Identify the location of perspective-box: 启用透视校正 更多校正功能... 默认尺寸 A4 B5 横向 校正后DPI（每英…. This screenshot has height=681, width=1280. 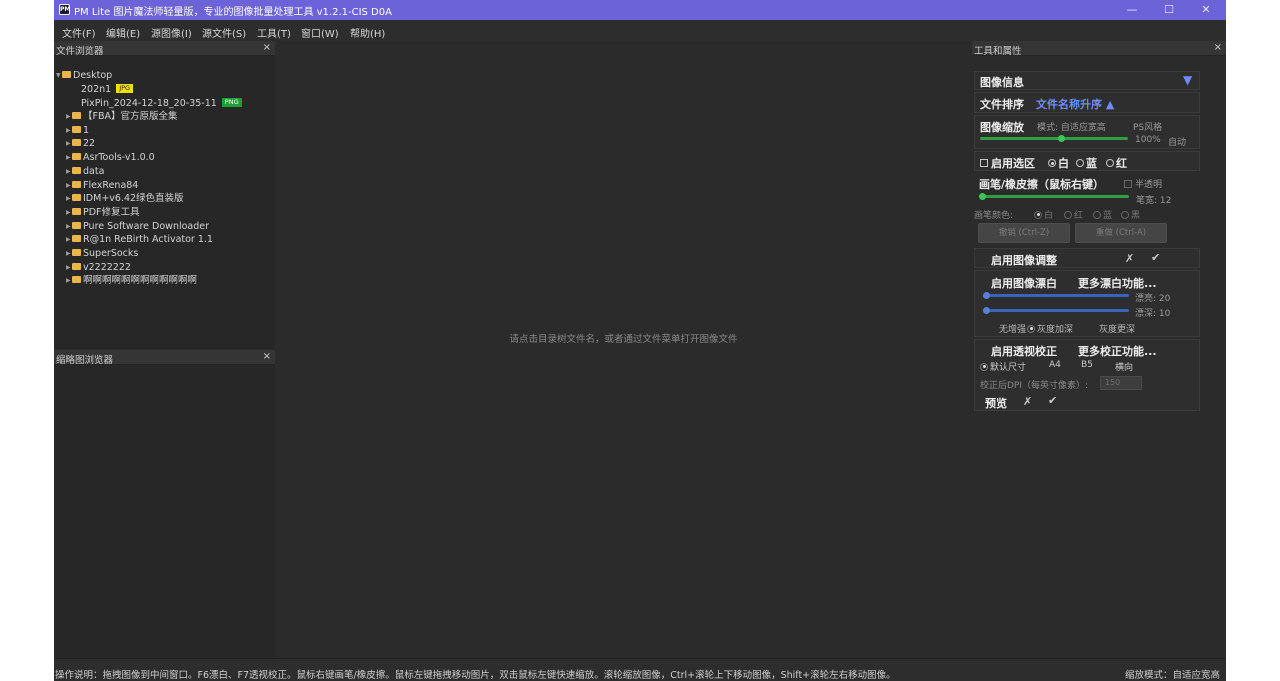
(1087, 375).